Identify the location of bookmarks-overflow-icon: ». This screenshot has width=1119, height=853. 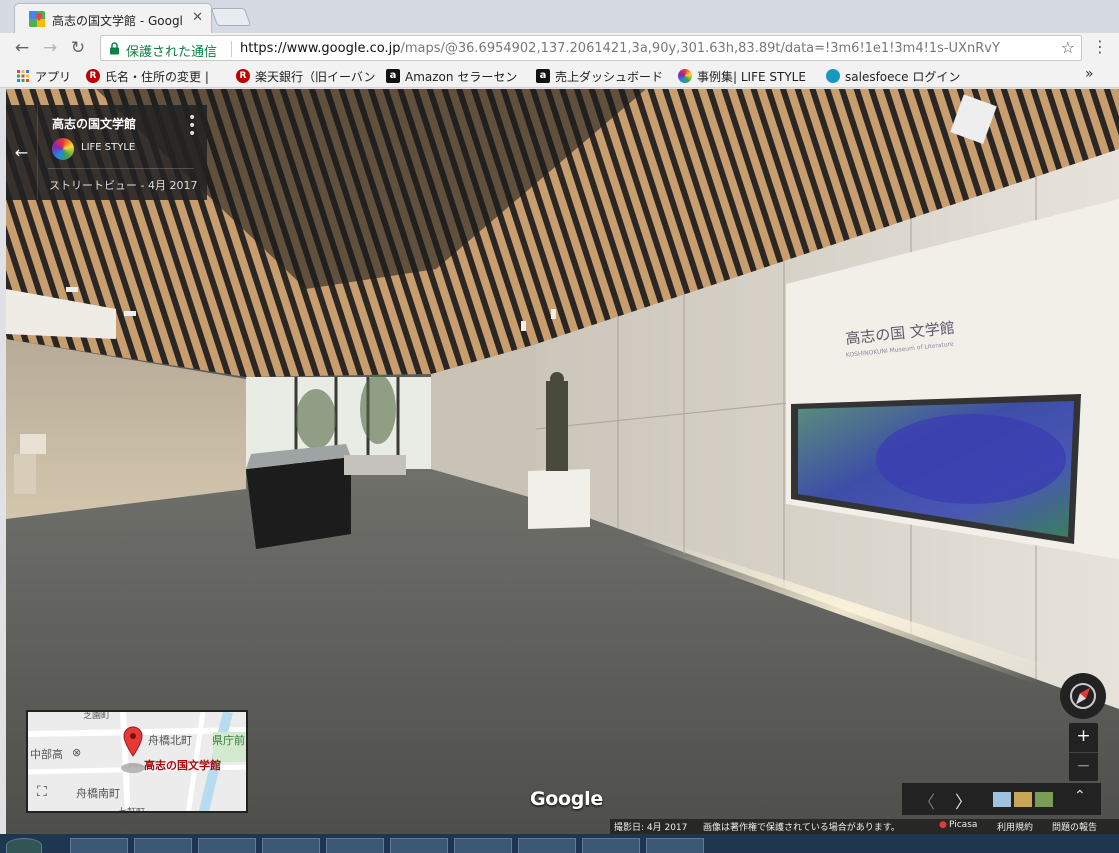
(1089, 74).